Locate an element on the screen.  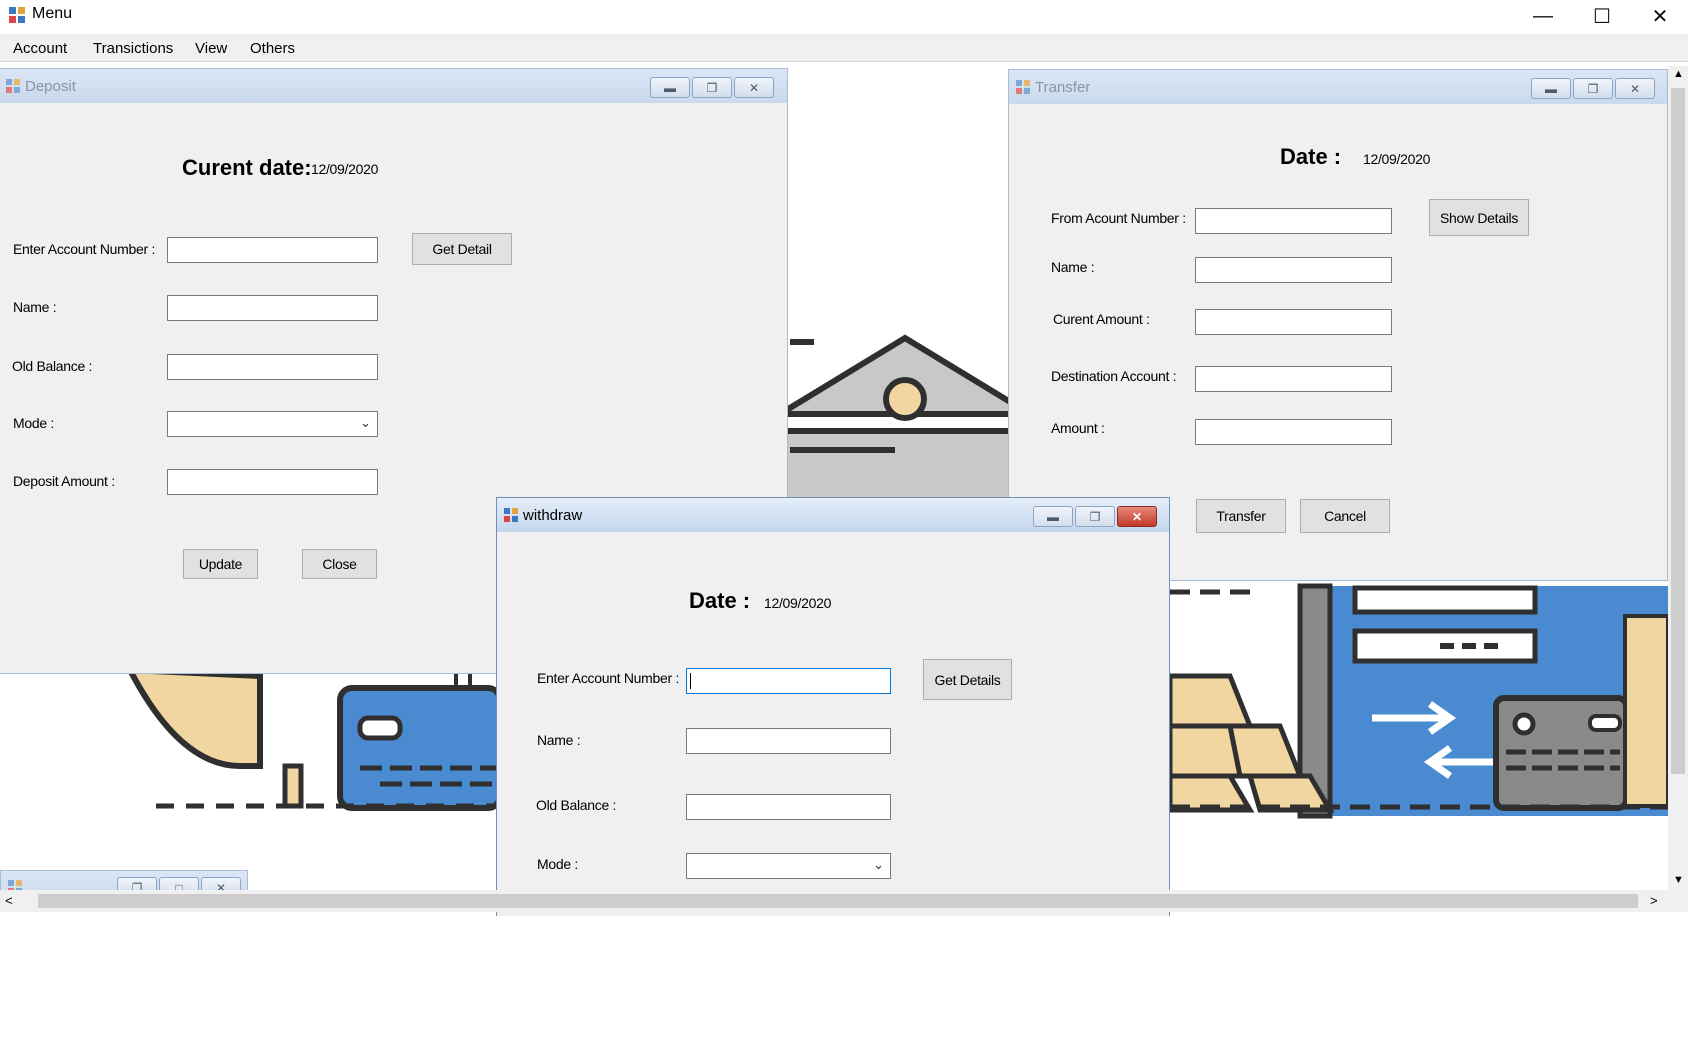
title-bar: Menu — ☐ ✕ is located at coordinates (844, 16).